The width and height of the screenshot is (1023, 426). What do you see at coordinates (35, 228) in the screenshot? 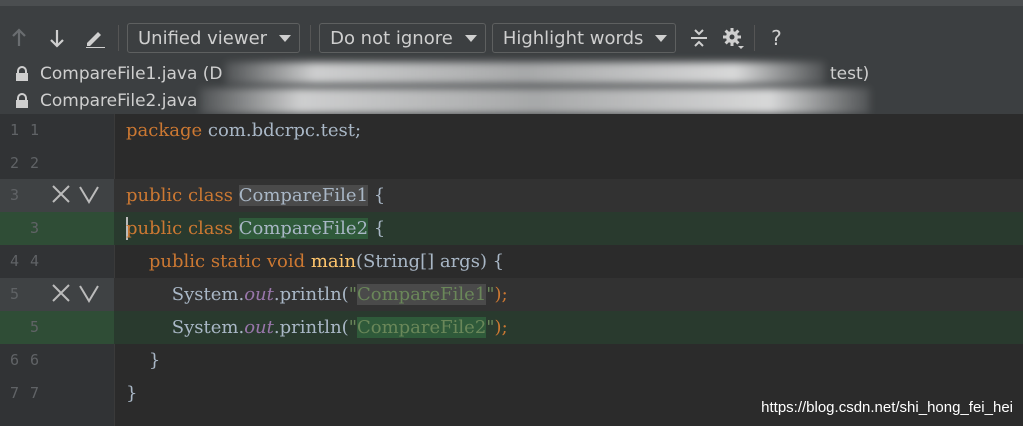
I see `right-line-number: 3` at bounding box center [35, 228].